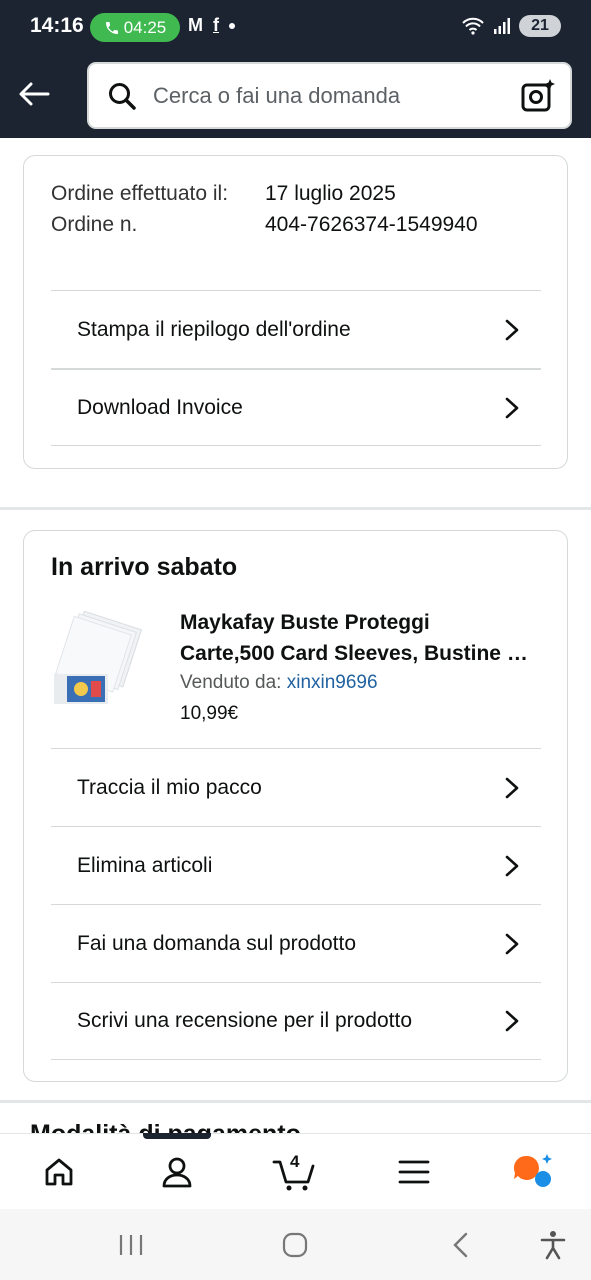 The height and width of the screenshot is (1280, 591). What do you see at coordinates (111, 27) in the screenshot?
I see `phone-icon` at bounding box center [111, 27].